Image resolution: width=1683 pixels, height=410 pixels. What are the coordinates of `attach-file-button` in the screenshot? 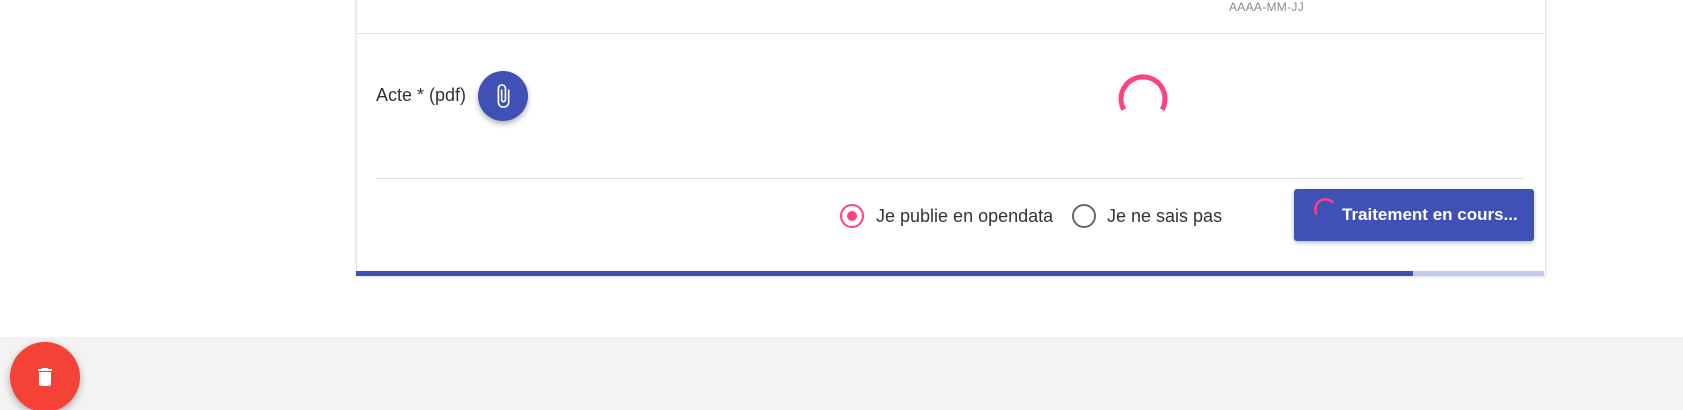 It's located at (503, 96).